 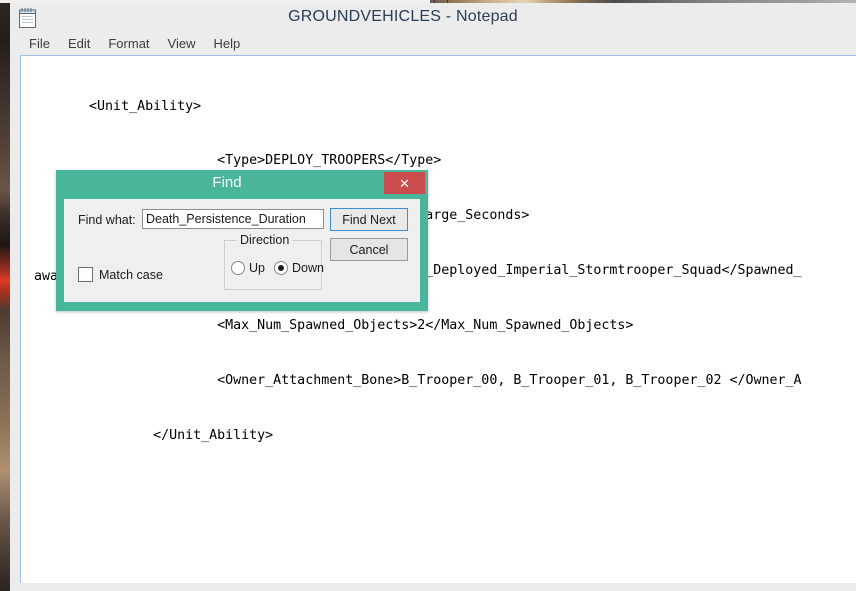 I want to click on match-case-checkbox-row: Match case, so click(x=120, y=274).